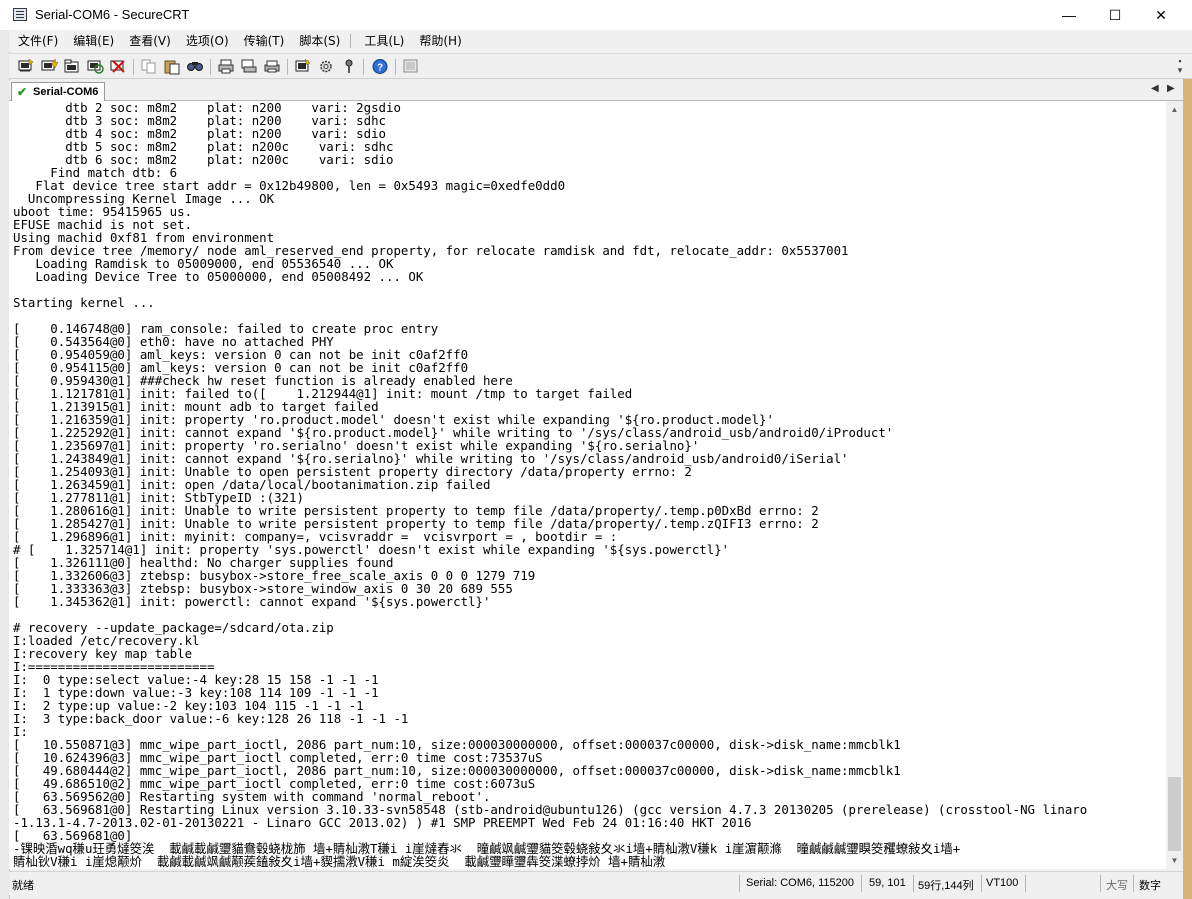  Describe the element at coordinates (1174, 109) in the screenshot. I see `scroll-up-icon: ▲` at that location.